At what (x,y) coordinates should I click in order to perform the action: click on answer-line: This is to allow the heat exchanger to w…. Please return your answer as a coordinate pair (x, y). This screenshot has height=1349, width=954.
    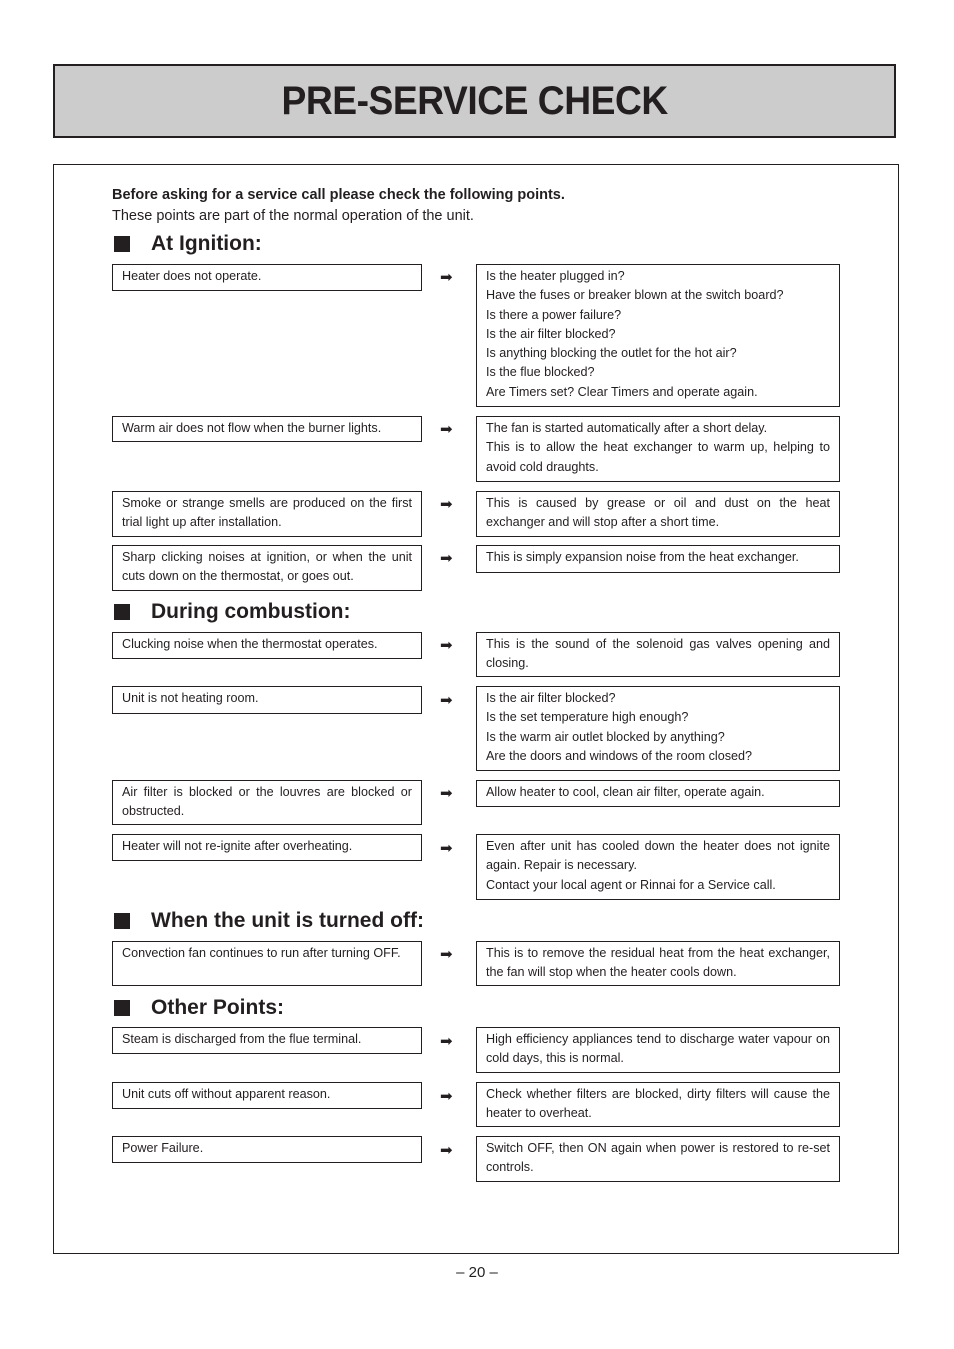
    Looking at the image, I should click on (658, 457).